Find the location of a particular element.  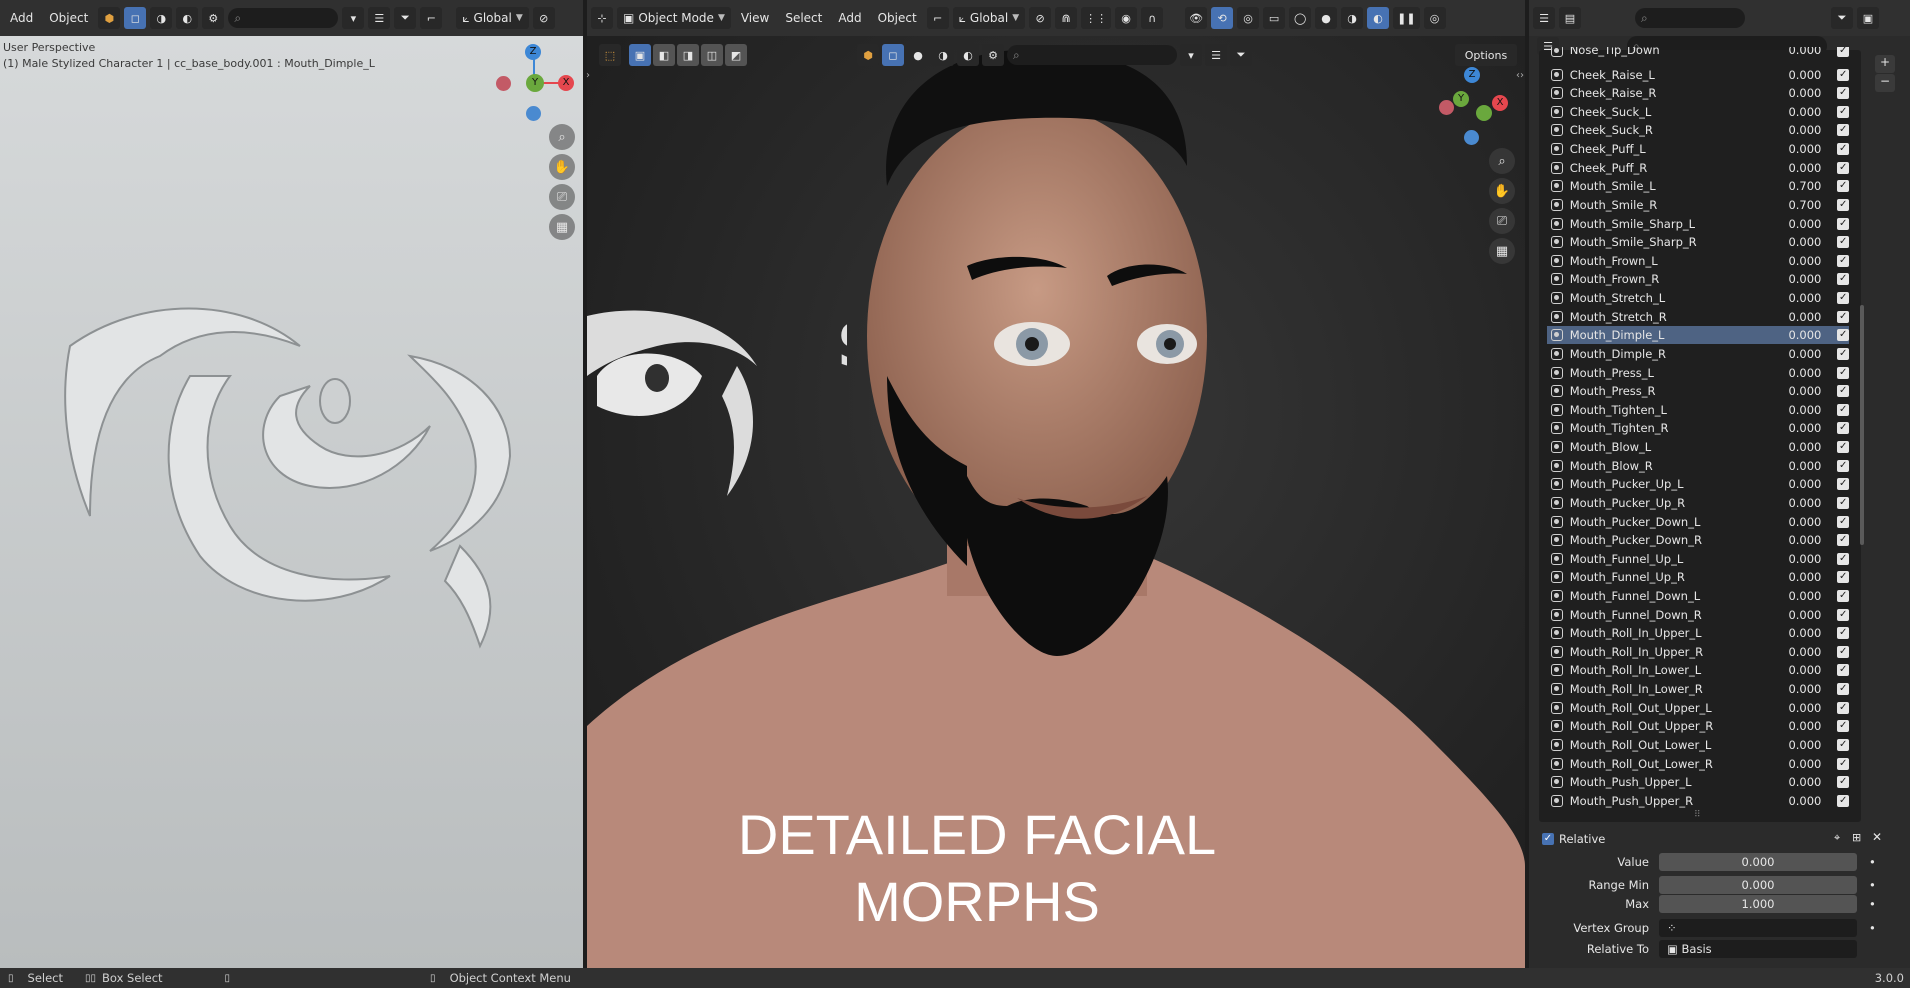

gizmo-icon: ⚙ is located at coordinates (993, 55).